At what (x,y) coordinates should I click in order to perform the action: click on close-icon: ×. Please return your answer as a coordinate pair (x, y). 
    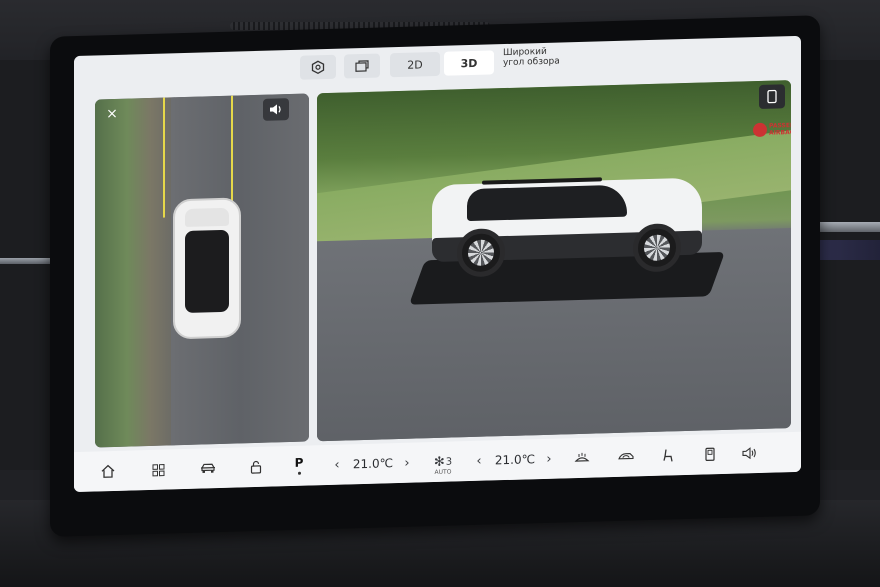
    Looking at the image, I should click on (112, 114).